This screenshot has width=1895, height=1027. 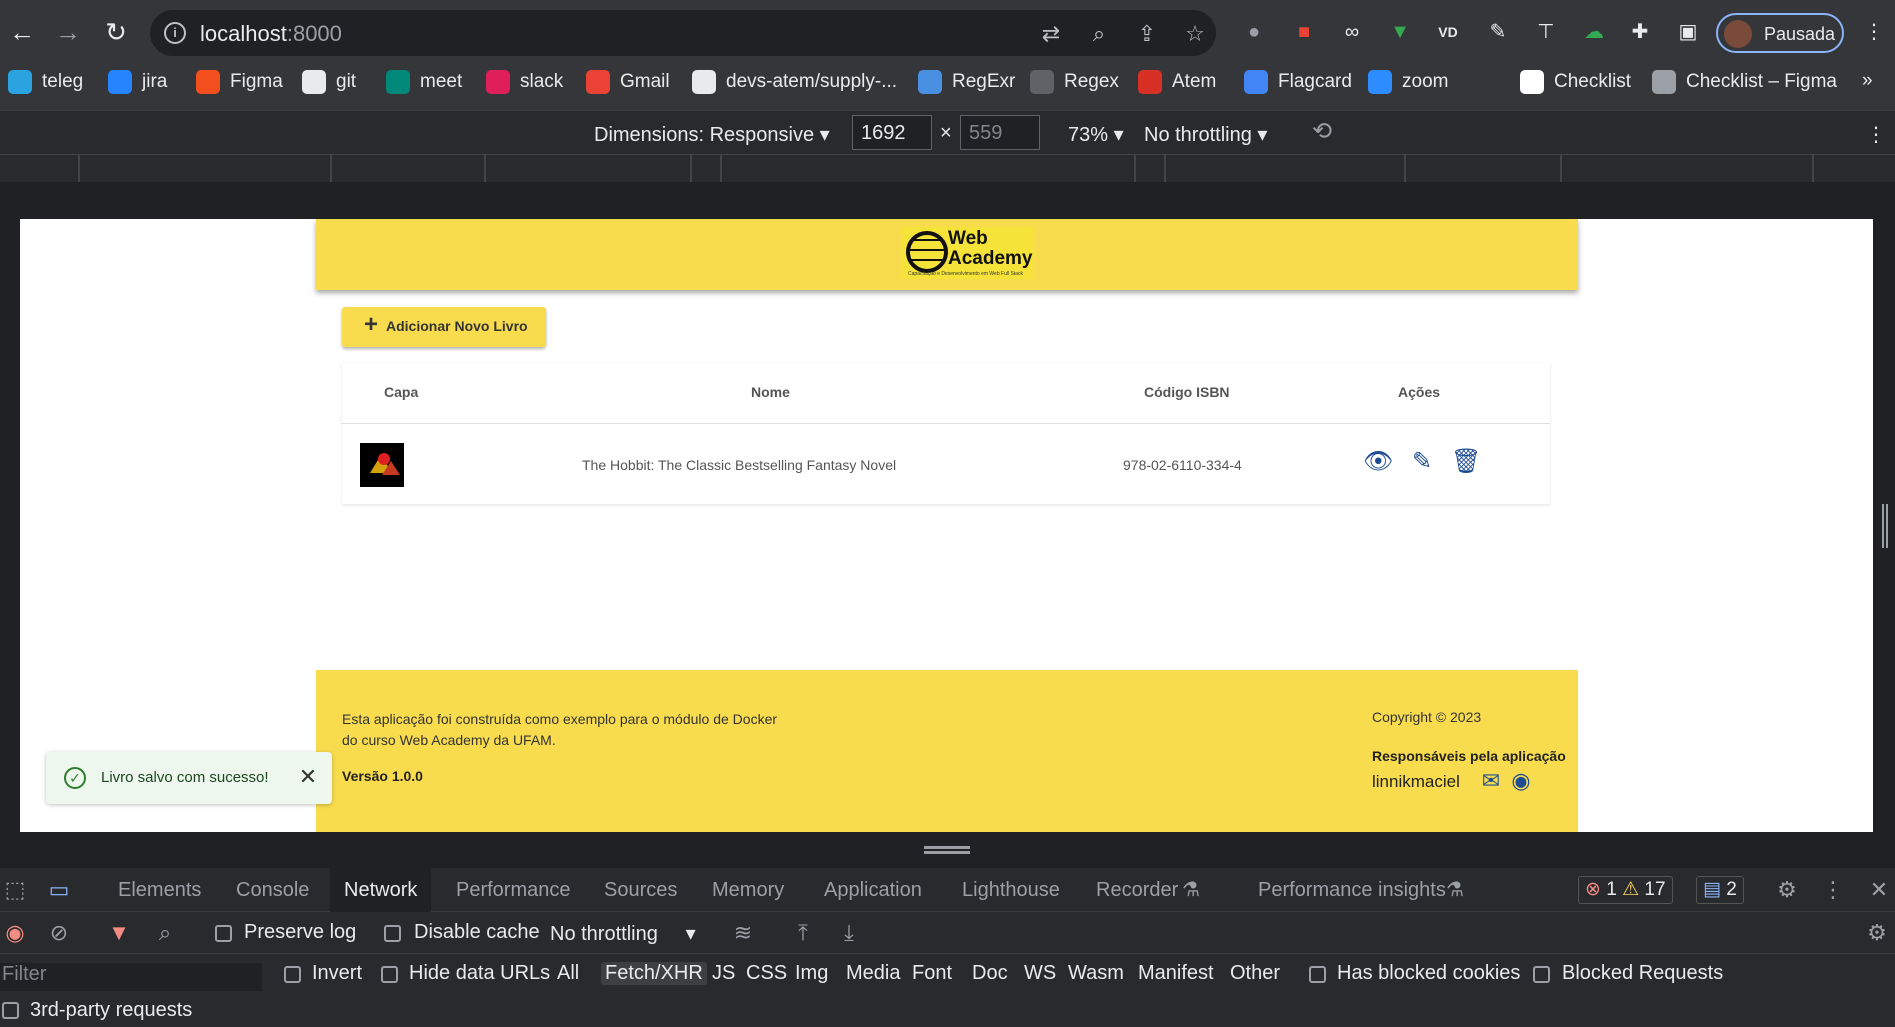 What do you see at coordinates (628, 86) in the screenshot?
I see `bookmark-item: Gmail` at bounding box center [628, 86].